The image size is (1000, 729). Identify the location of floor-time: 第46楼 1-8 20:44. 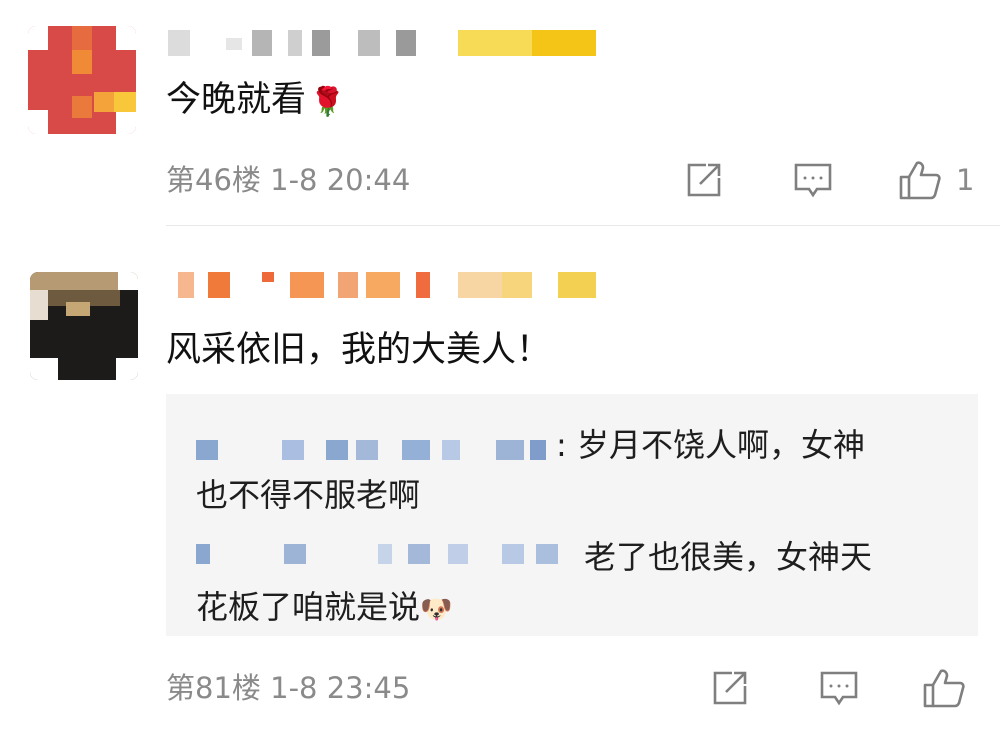
(288, 180).